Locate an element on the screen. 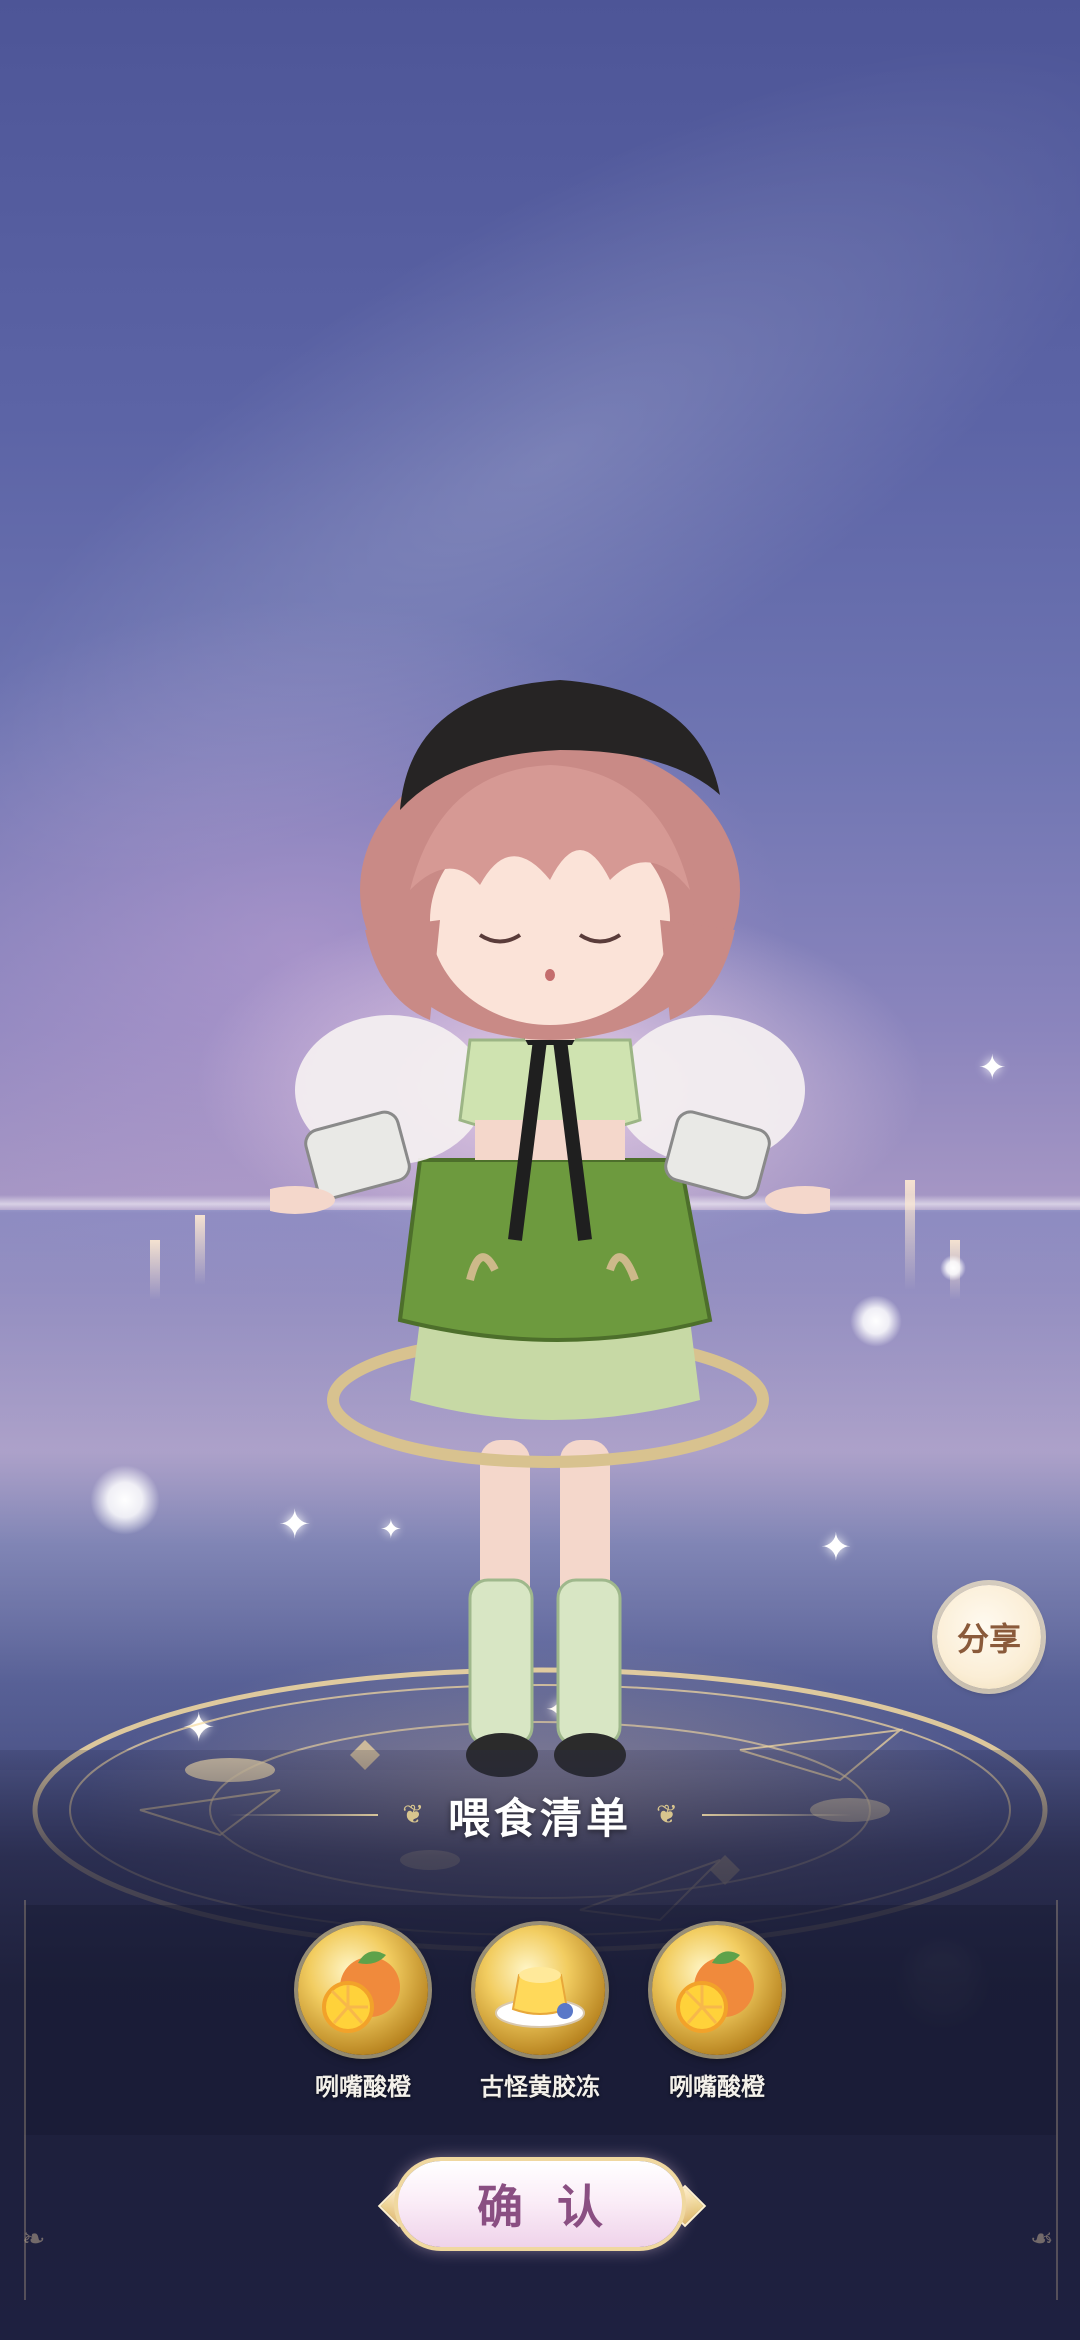  feeding-item-name: 古怪黄胶冻 is located at coordinates (540, 2087).